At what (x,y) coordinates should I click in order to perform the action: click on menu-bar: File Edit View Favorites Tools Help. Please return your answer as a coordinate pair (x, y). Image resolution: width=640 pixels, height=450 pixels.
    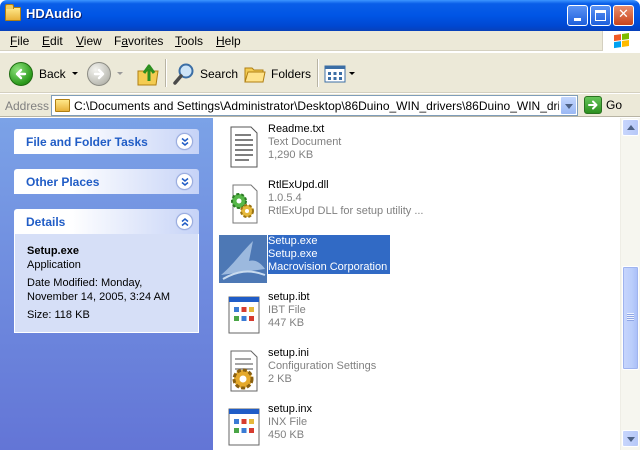
    Looking at the image, I should click on (320, 41).